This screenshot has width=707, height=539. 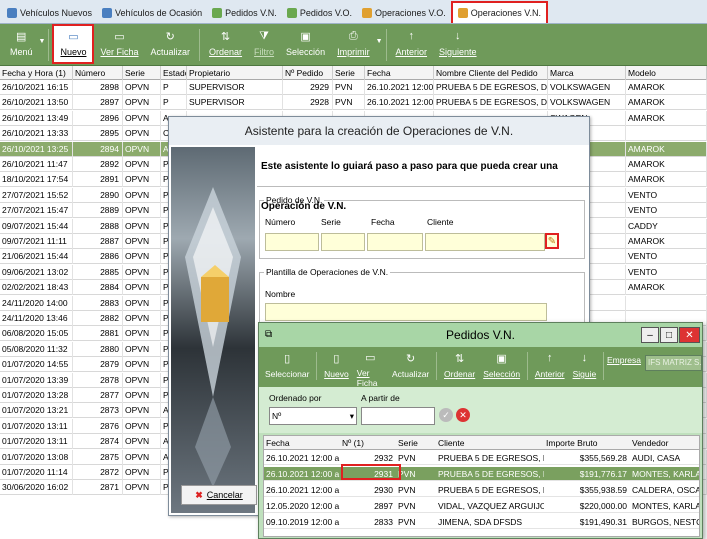 What do you see at coordinates (36, 318) in the screenshot?
I see `table-cell: 24/11/2020 13:46` at bounding box center [36, 318].